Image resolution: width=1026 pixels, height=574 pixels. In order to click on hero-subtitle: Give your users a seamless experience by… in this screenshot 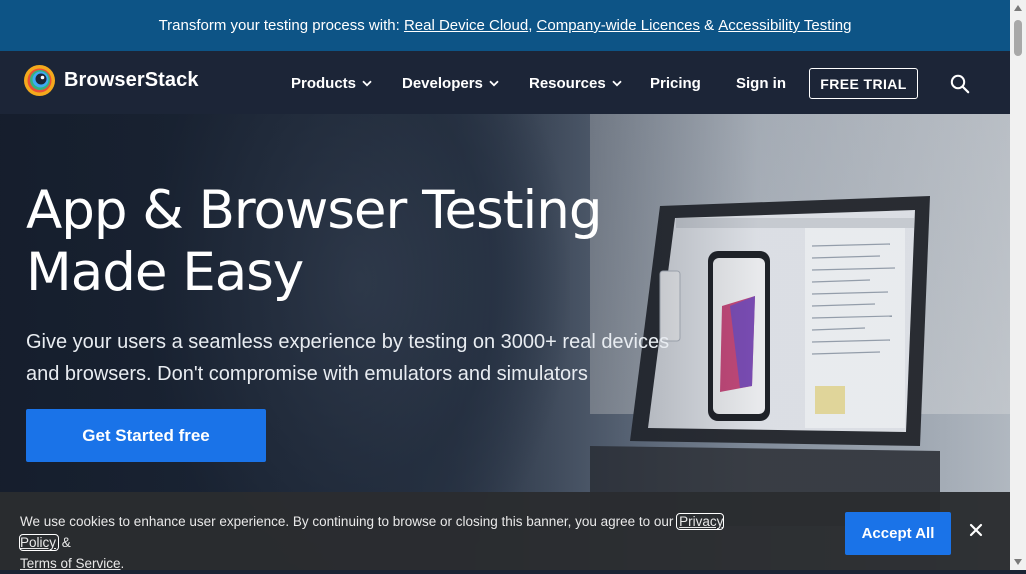, I will do `click(348, 358)`.